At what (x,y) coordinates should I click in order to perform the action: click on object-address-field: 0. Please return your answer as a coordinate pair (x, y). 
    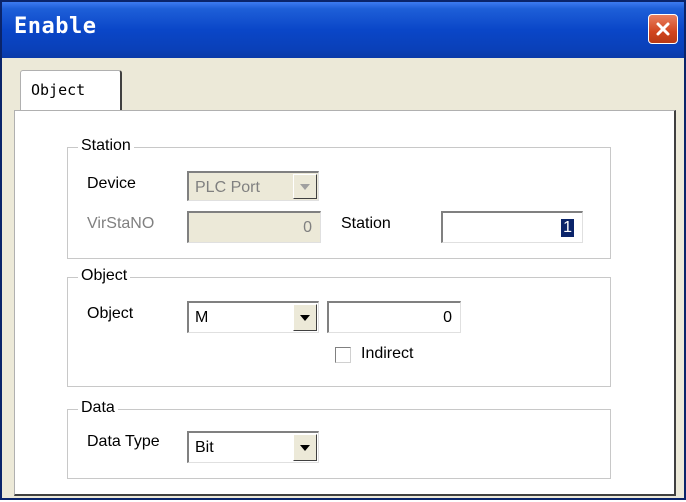
    Looking at the image, I should click on (394, 317).